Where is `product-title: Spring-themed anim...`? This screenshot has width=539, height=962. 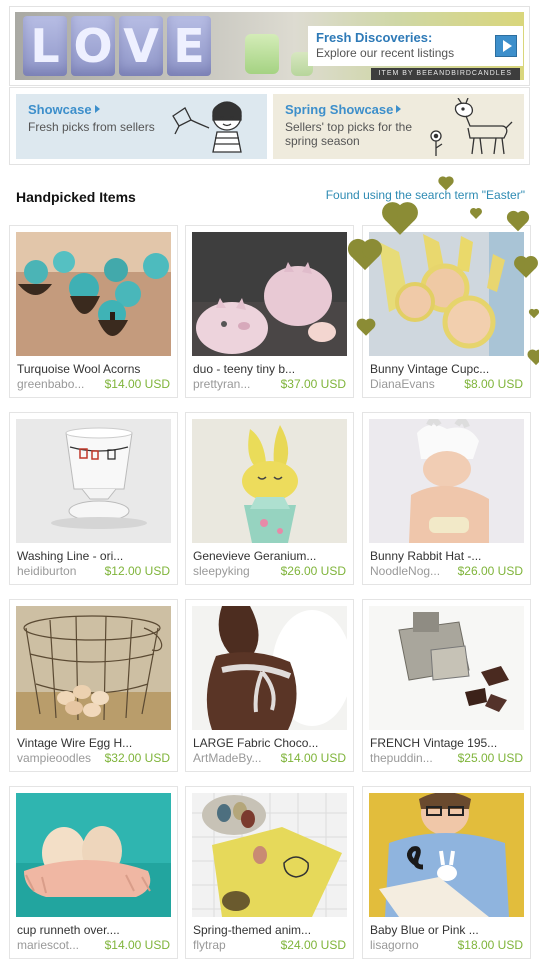
product-title: Spring-themed anim... is located at coordinates (270, 930).